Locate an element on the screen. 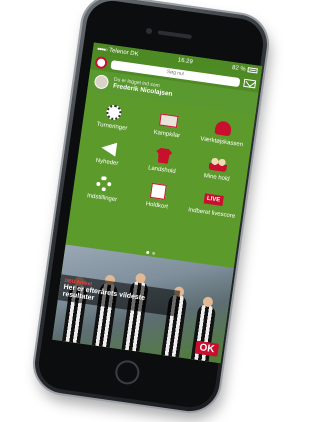 This screenshot has height=422, width=320. page-dot is located at coordinates (153, 253).